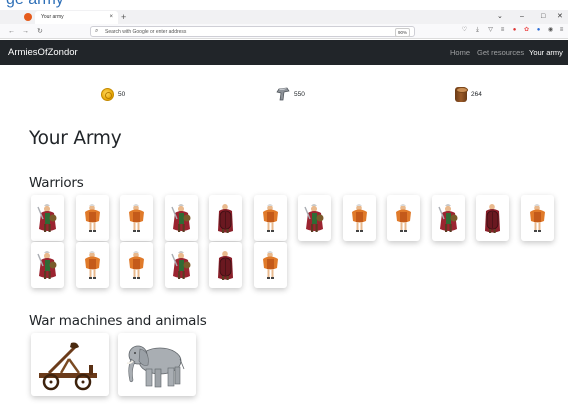 The image size is (568, 407). I want to click on resource-gold: 50, so click(113, 94).